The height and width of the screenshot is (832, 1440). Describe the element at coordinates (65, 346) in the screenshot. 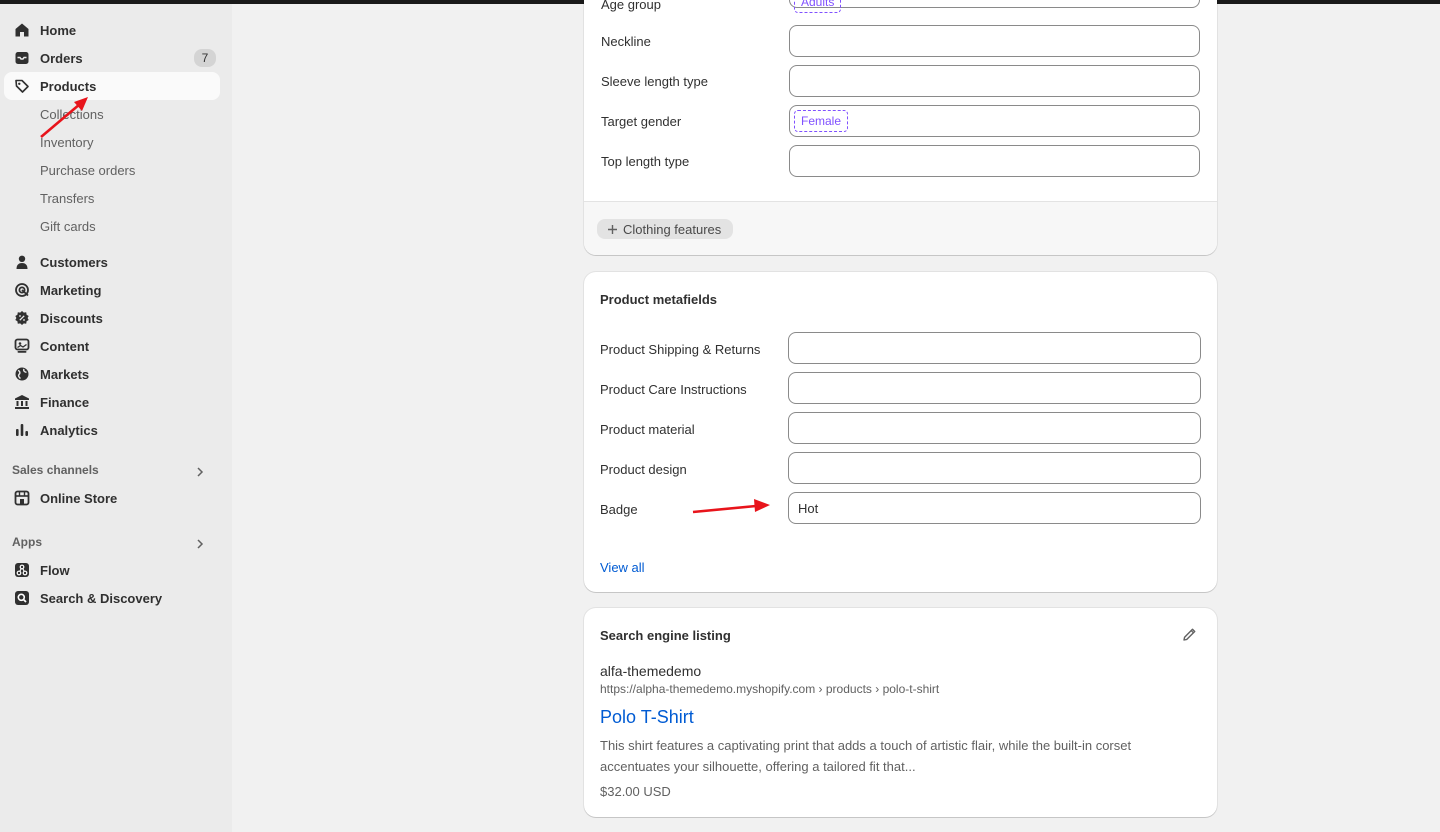

I see `sidebar-item-label: Content` at that location.